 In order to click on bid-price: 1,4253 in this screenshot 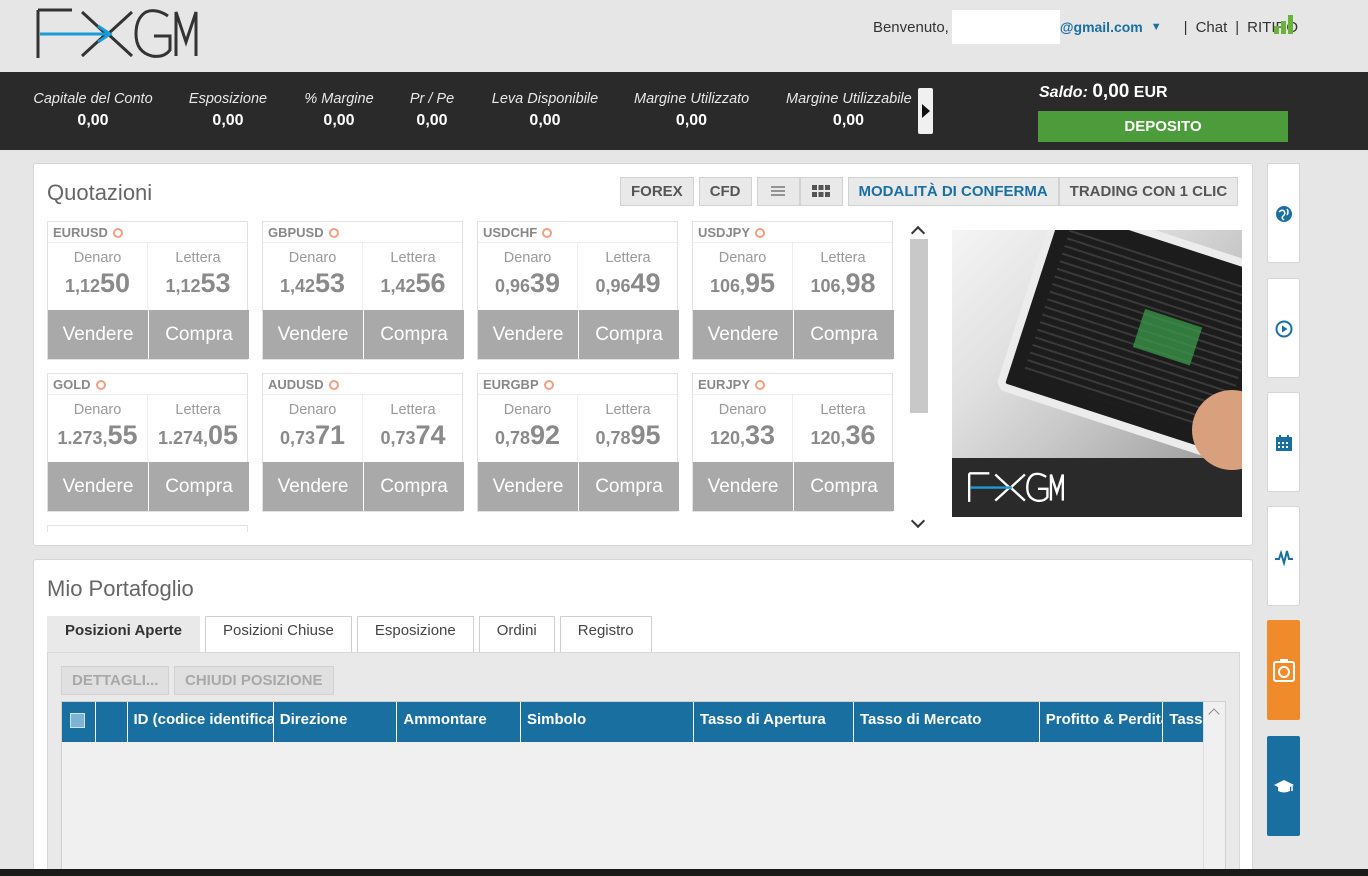, I will do `click(312, 283)`.